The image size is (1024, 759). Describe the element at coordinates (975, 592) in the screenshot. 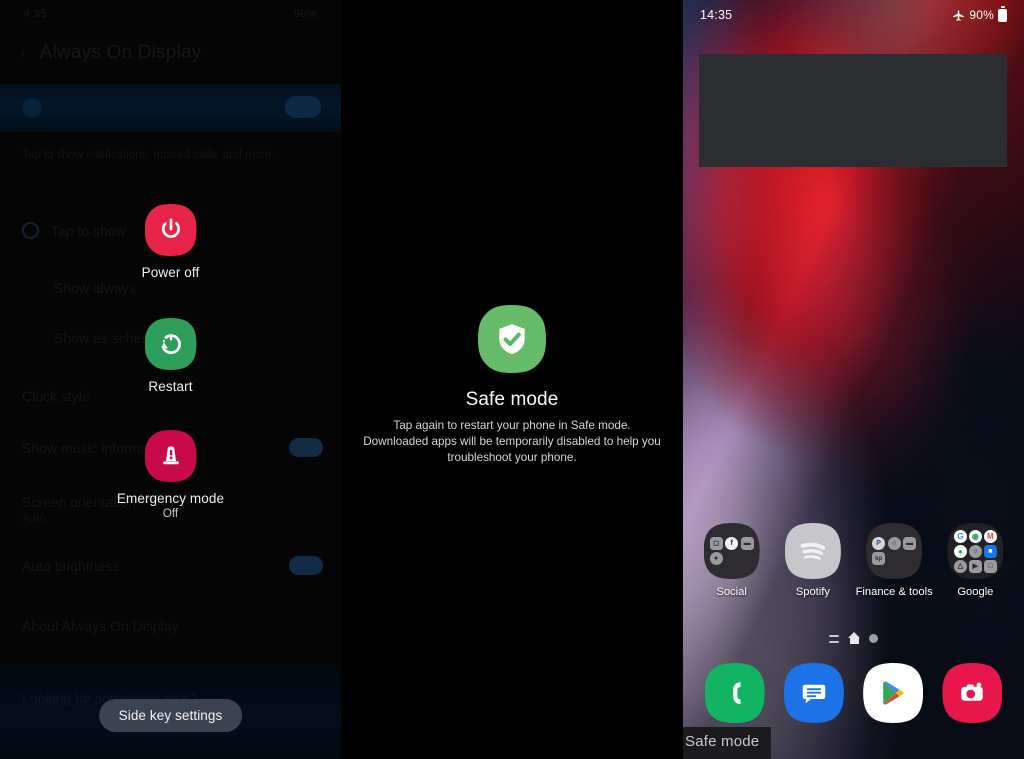

I see `folder-label: Google` at that location.